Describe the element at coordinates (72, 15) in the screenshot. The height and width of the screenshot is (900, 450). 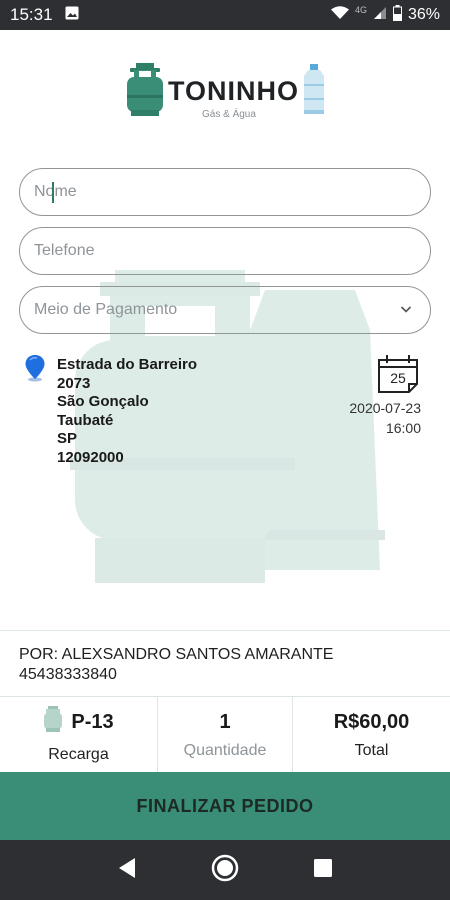
I see `image-icon` at that location.